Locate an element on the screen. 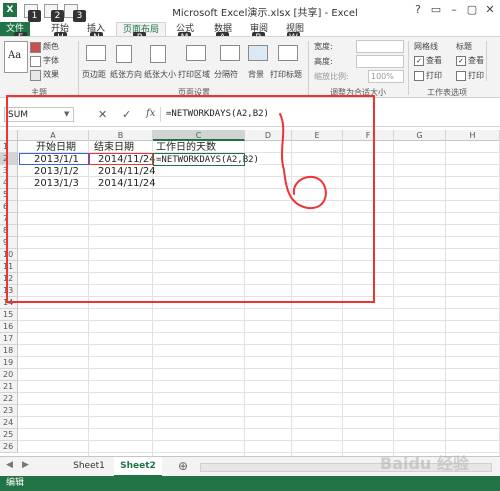 This screenshot has width=500, height=491. row-header-22: 22 is located at coordinates (9, 399).